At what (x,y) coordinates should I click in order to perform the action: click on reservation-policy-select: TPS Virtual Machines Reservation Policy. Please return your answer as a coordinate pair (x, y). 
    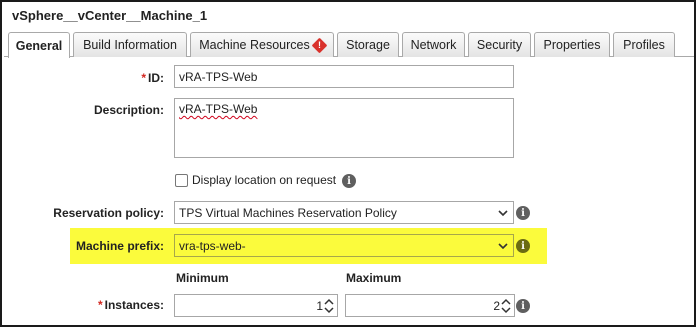
    Looking at the image, I should click on (344, 212).